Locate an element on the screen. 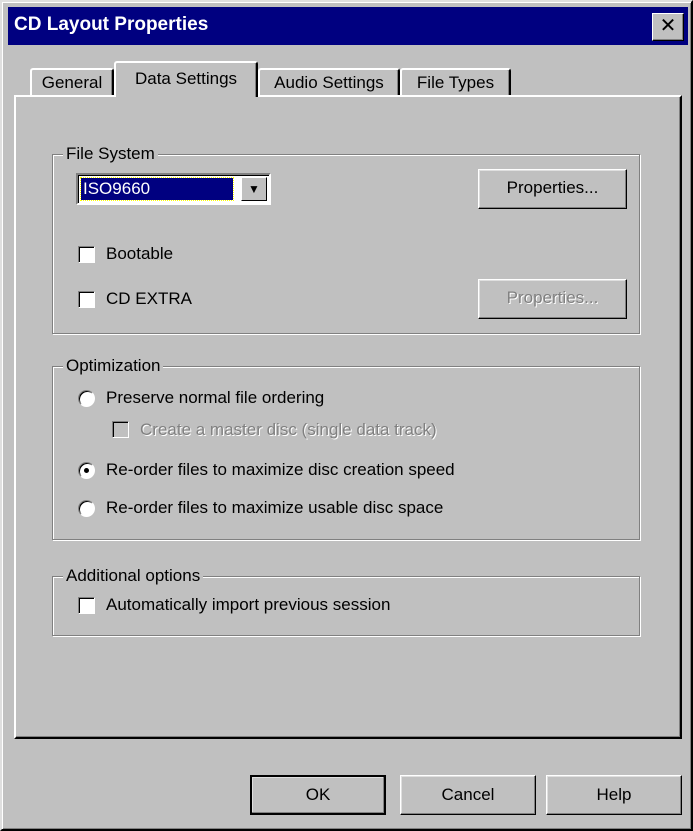 The image size is (693, 831). radio-selected-dot is located at coordinates (86, 470).